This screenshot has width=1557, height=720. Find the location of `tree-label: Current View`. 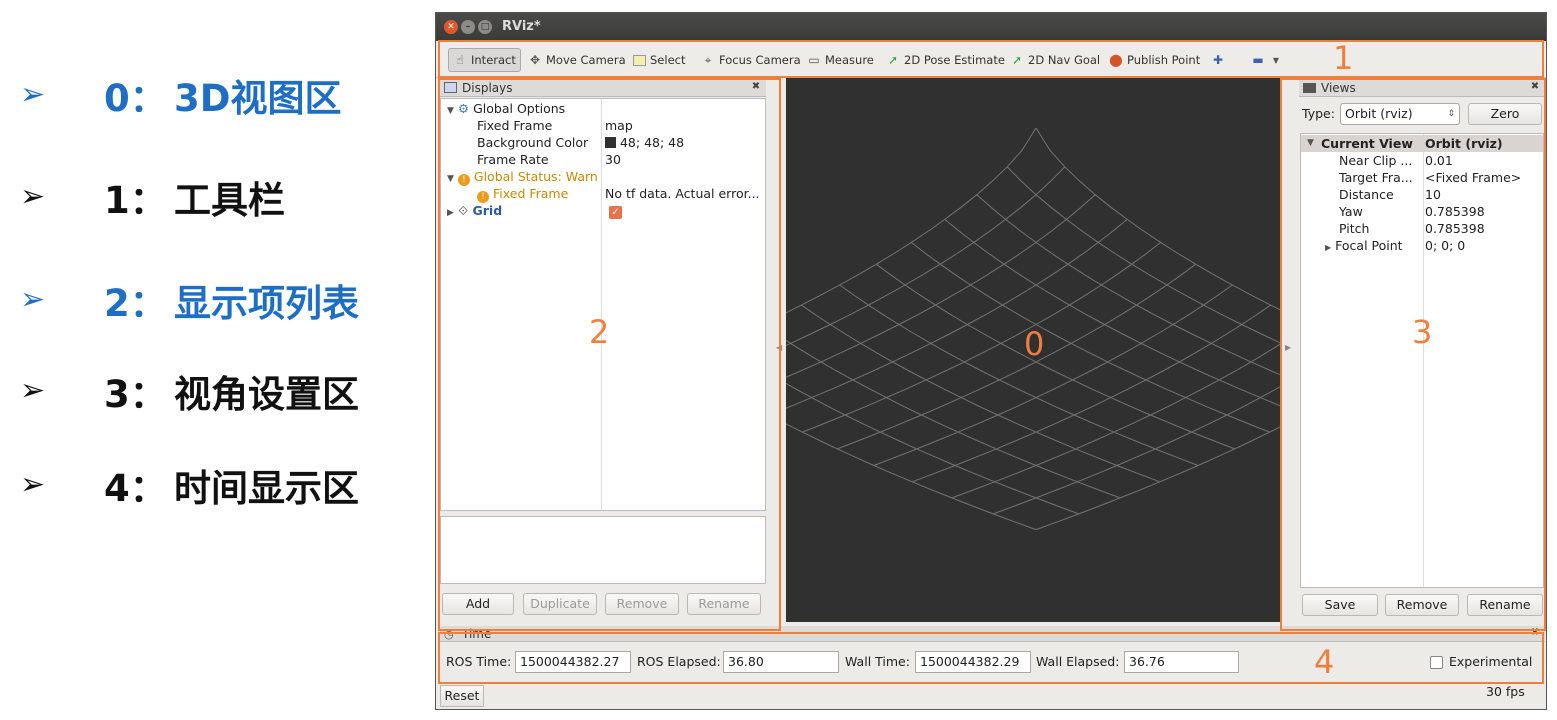

tree-label: Current View is located at coordinates (1367, 143).